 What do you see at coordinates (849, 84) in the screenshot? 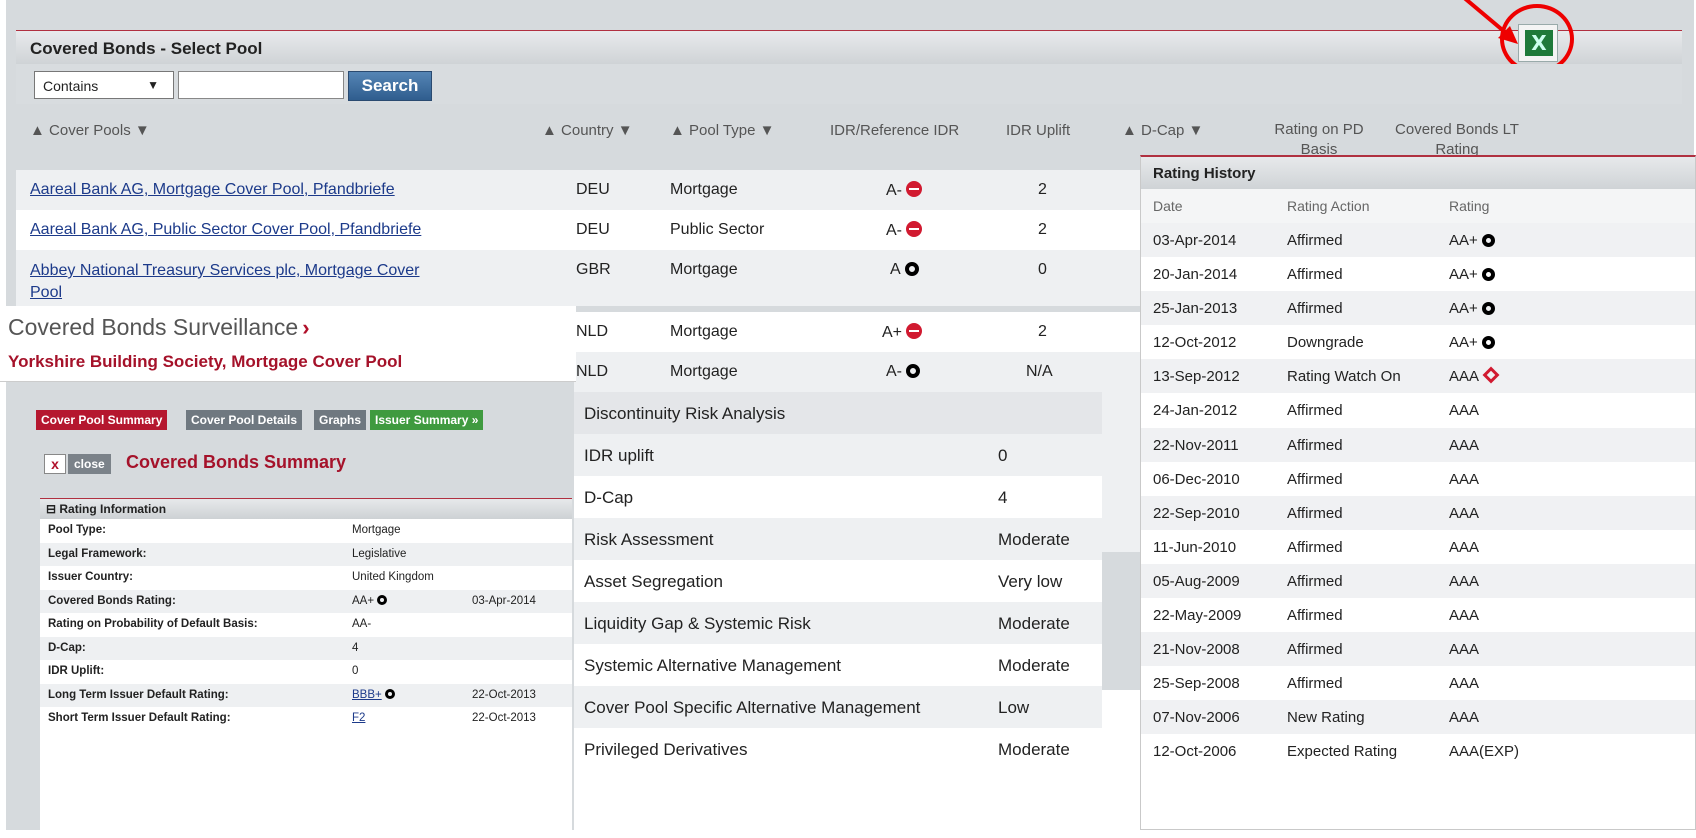
I see `search-row: Contains ▼ Search` at bounding box center [849, 84].